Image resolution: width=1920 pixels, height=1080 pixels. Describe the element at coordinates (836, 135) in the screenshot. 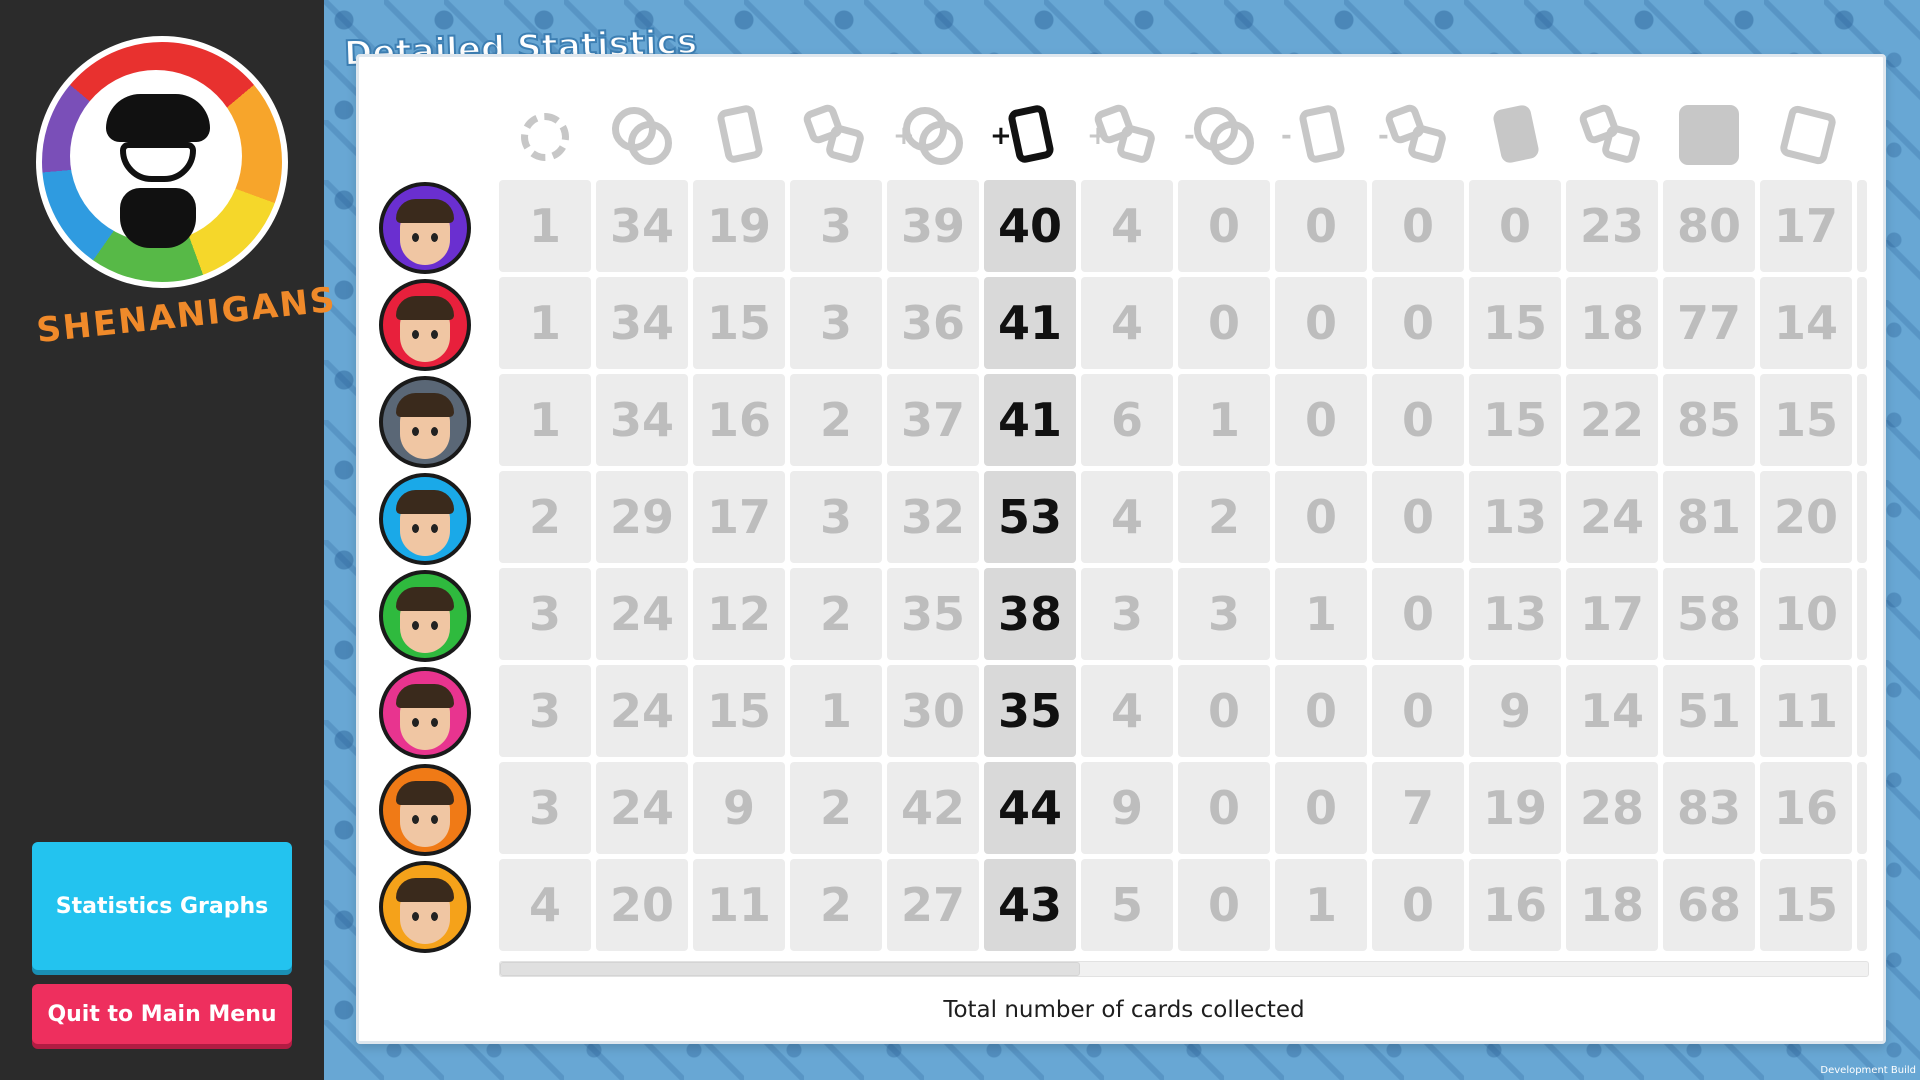

I see `column-header-dice-icon` at that location.